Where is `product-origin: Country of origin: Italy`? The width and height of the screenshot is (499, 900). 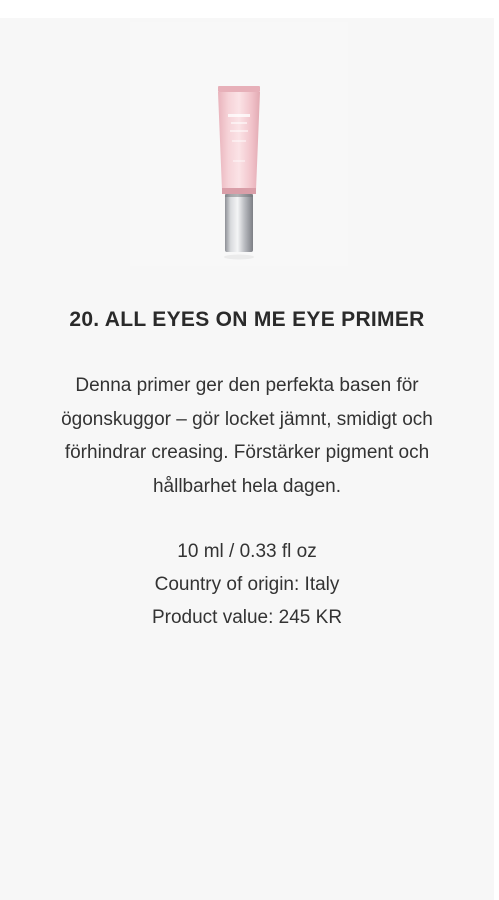 product-origin: Country of origin: Italy is located at coordinates (247, 584).